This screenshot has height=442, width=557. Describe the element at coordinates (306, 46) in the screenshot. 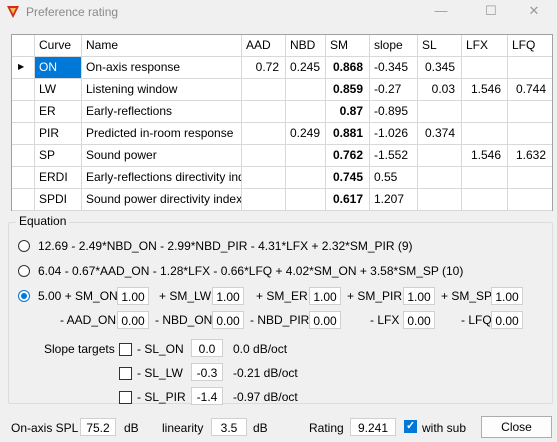

I see `col-header-nbd: NBD` at that location.